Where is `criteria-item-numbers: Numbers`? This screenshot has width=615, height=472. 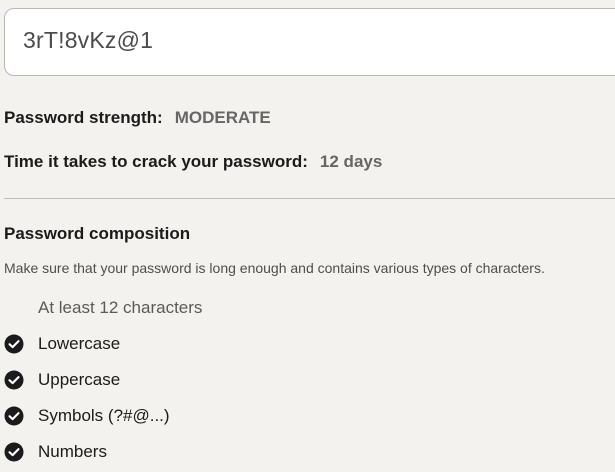 criteria-item-numbers: Numbers is located at coordinates (103, 452).